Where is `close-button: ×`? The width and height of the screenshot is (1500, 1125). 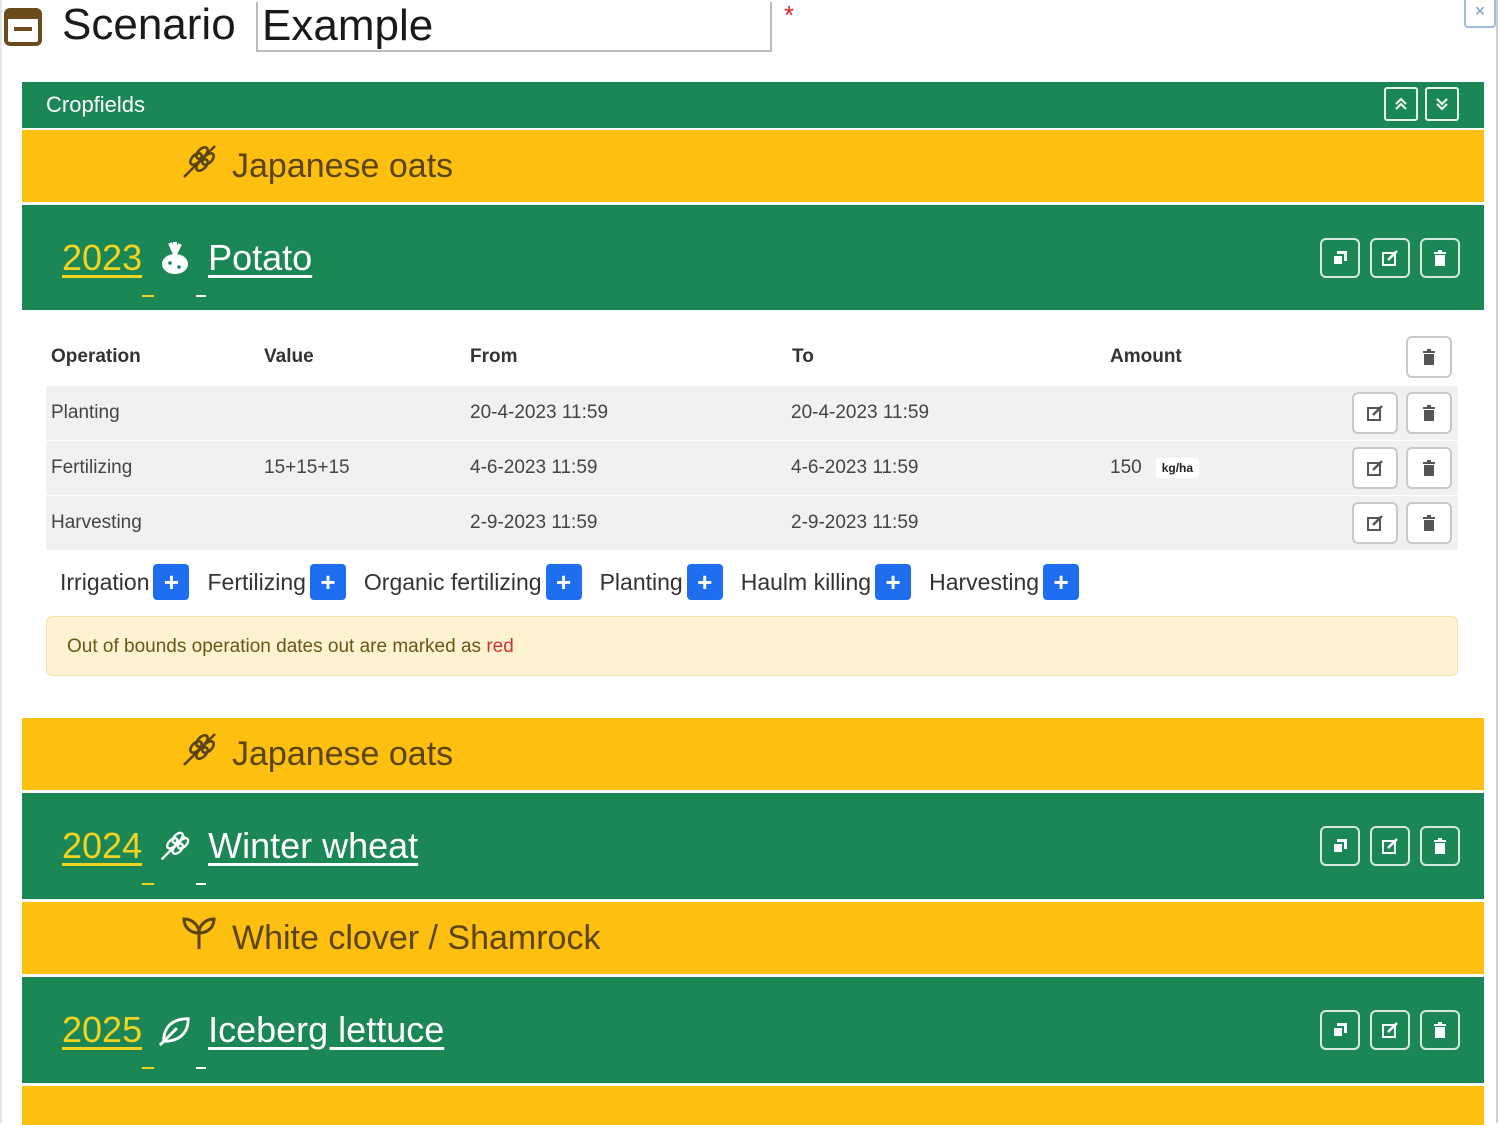
close-button: × is located at coordinates (1480, 14).